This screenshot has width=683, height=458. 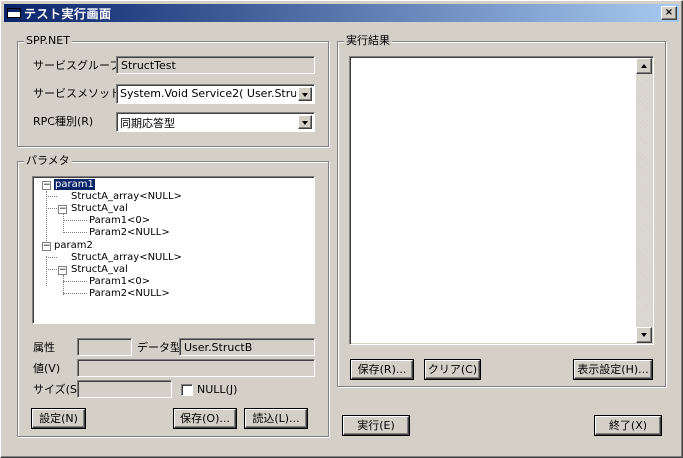 What do you see at coordinates (58, 418) in the screenshot?
I see `set-button: 設定(N)` at bounding box center [58, 418].